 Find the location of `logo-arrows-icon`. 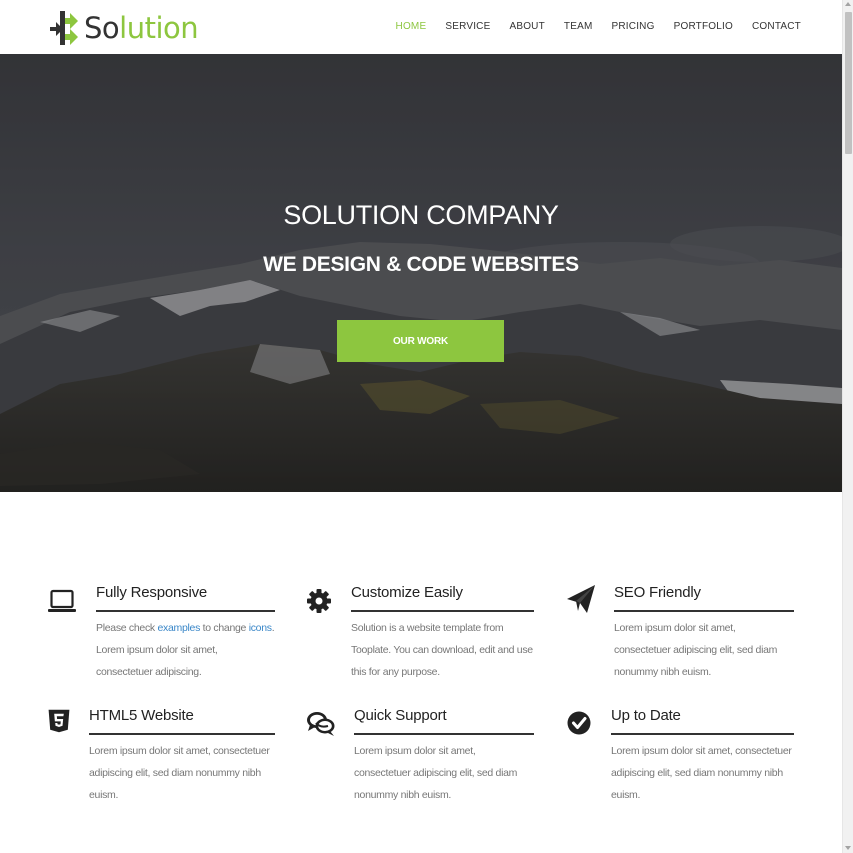

logo-arrows-icon is located at coordinates (64, 28).